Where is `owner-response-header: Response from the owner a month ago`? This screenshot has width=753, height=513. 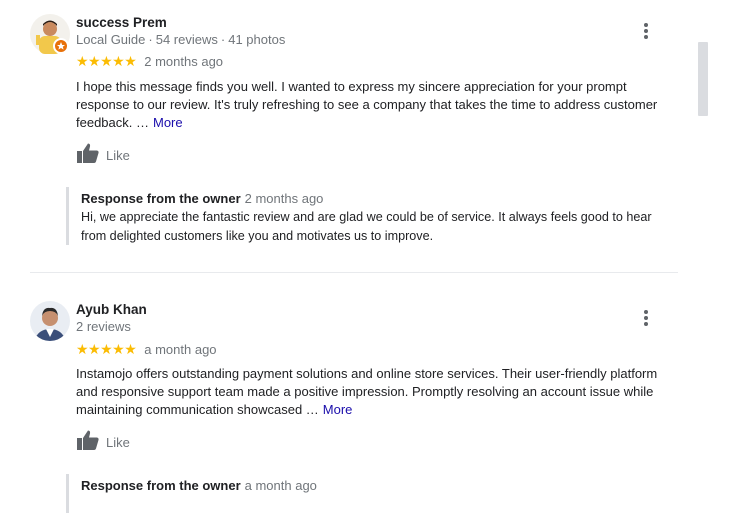
owner-response-header: Response from the owner a month ago is located at coordinates (378, 486).